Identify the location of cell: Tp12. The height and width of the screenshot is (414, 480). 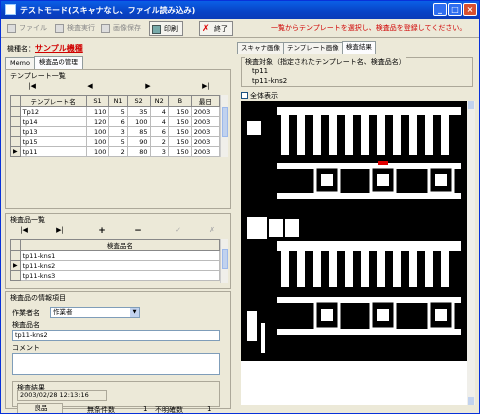
(53, 111).